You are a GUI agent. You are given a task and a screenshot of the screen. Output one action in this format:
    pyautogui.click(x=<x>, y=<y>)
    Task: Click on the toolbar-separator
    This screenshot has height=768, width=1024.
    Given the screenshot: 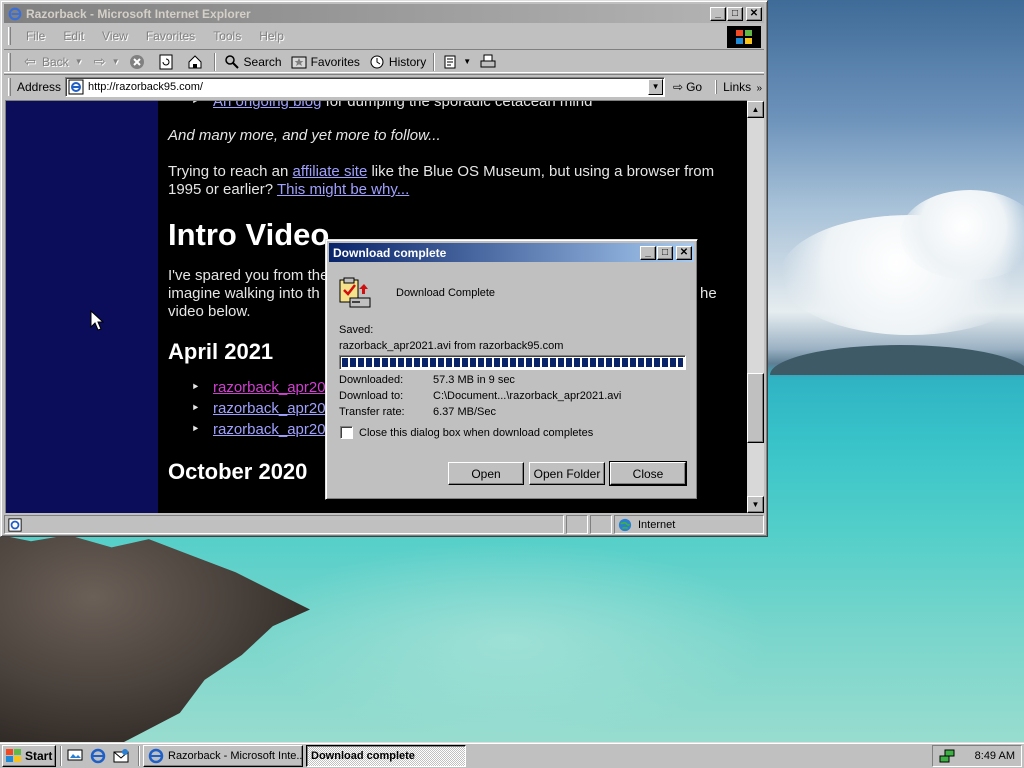 What is the action you would take?
    pyautogui.click(x=214, y=61)
    